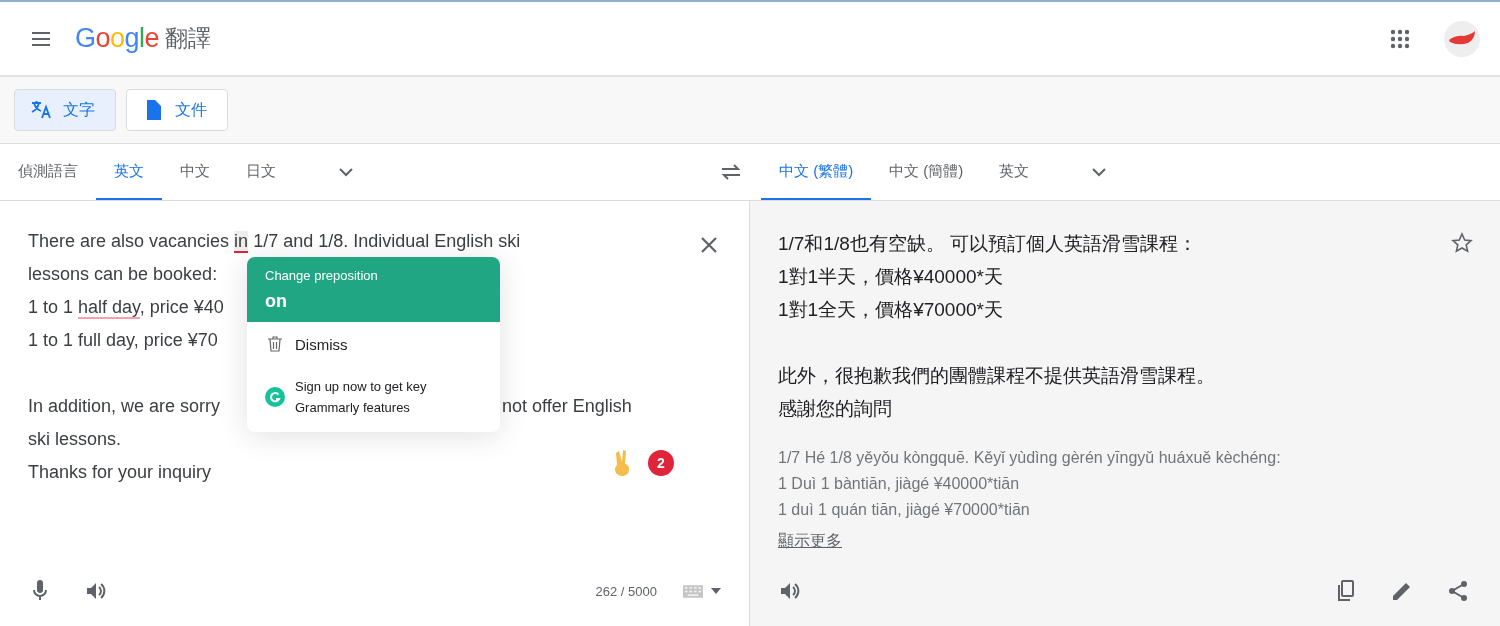  I want to click on avatar-icon, so click(1462, 38).